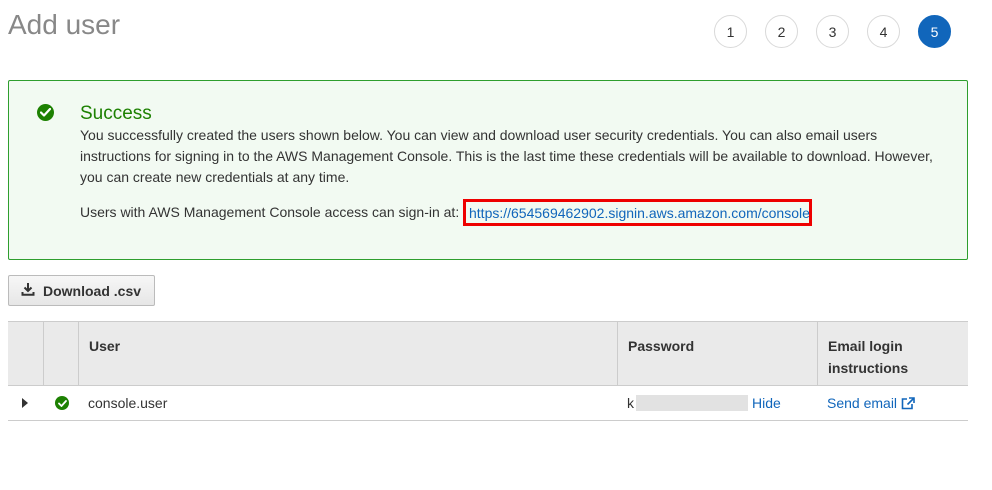 The image size is (992, 490). What do you see at coordinates (60, 353) in the screenshot?
I see `header-status` at bounding box center [60, 353].